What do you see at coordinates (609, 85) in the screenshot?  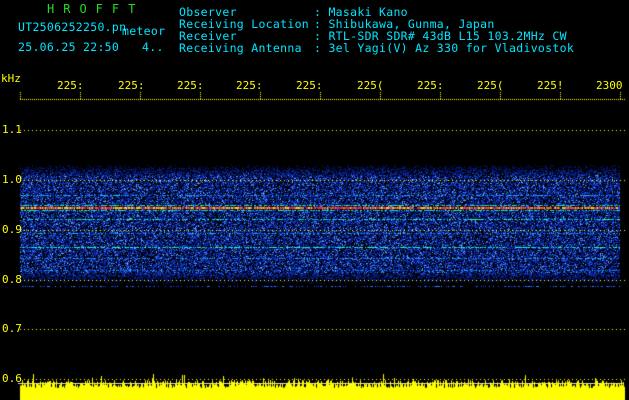 I see `x-tick: 2300` at bounding box center [609, 85].